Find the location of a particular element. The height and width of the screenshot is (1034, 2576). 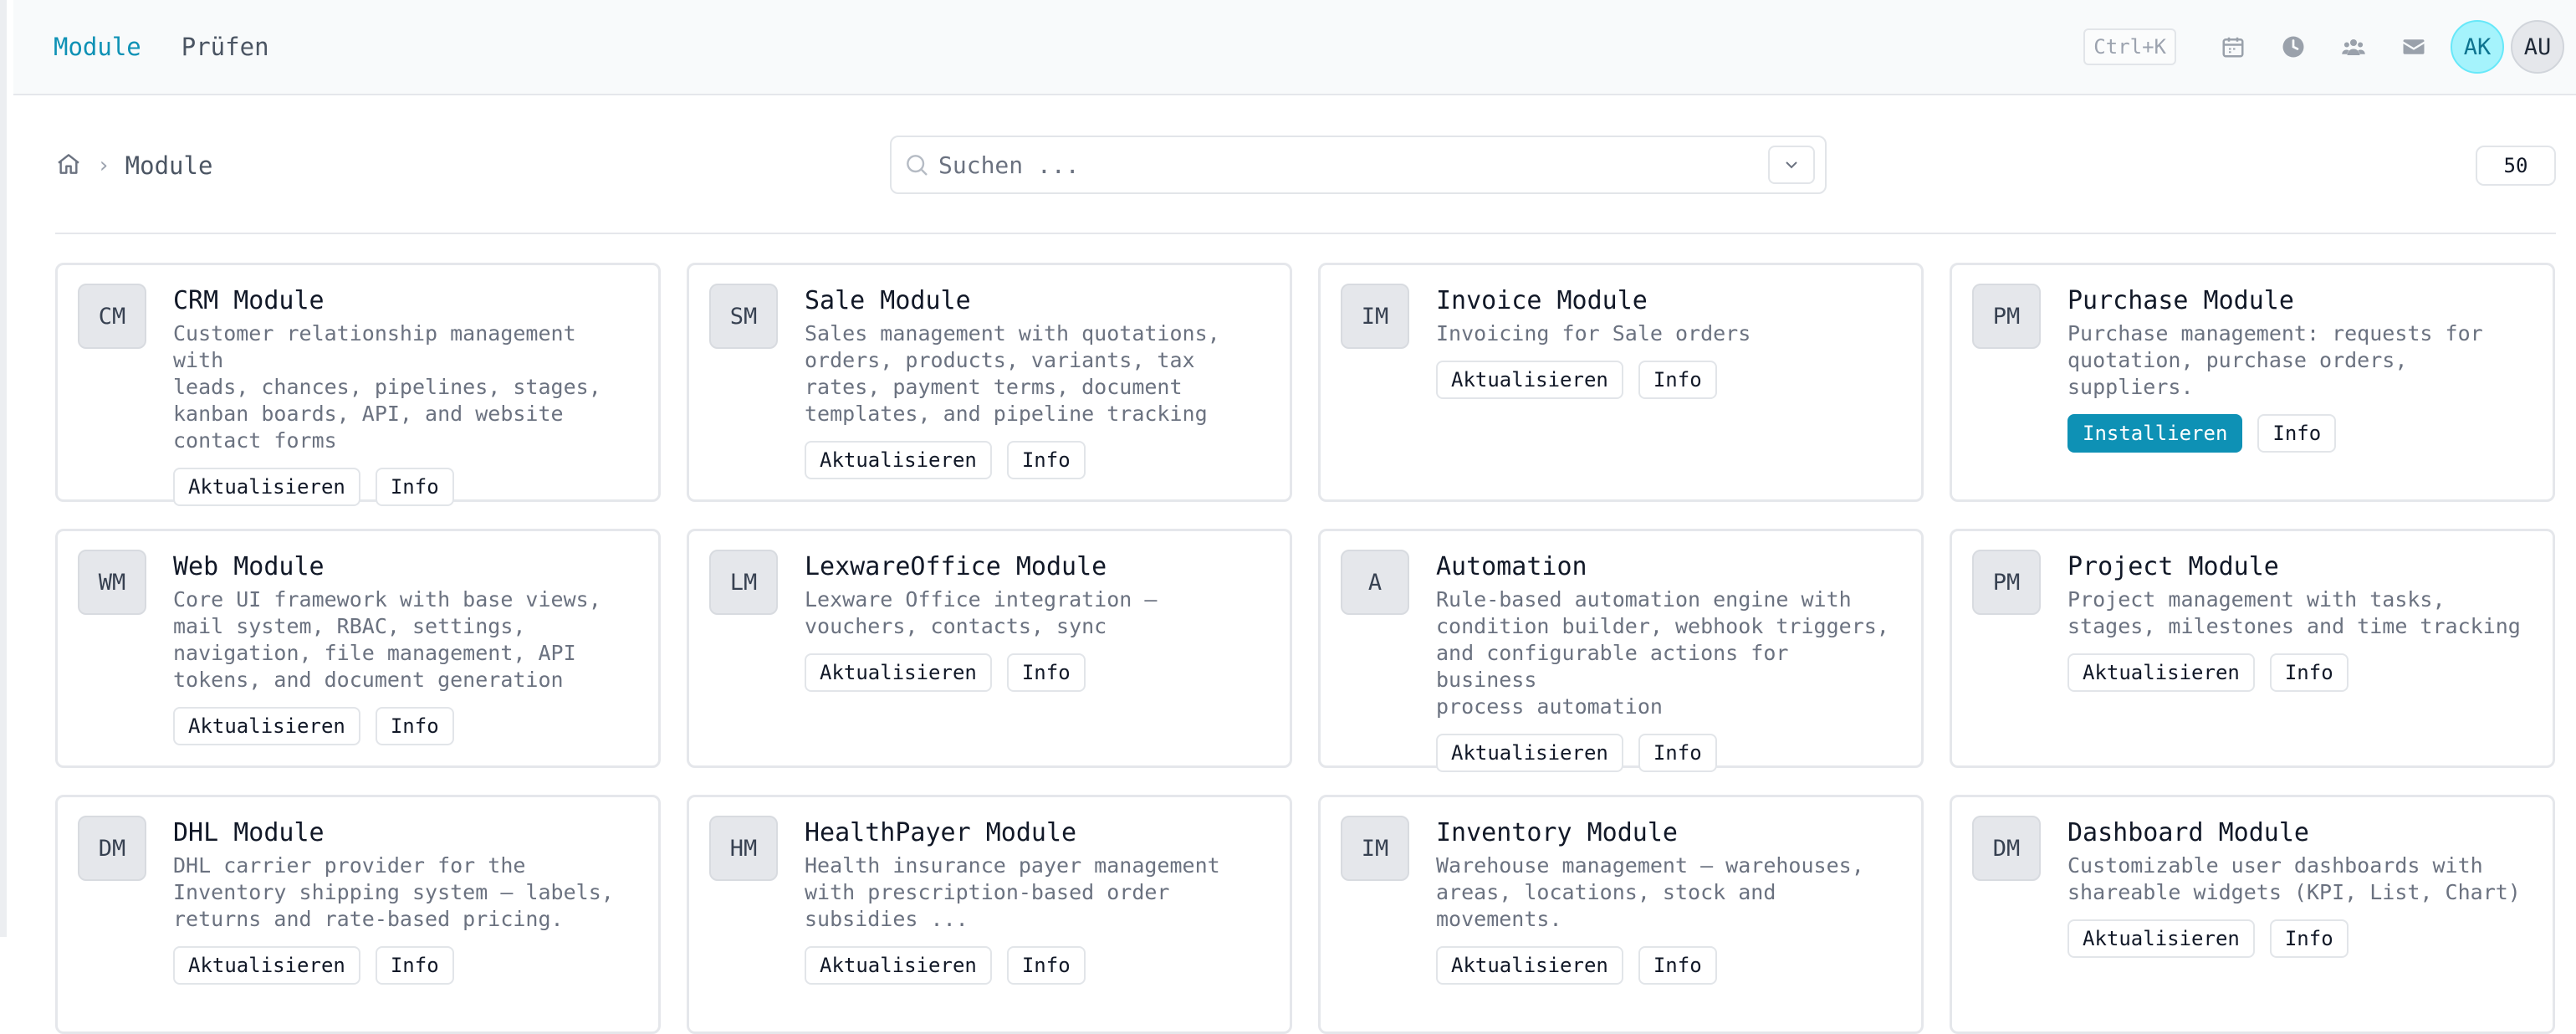

module-title: DHL Module is located at coordinates (249, 832).